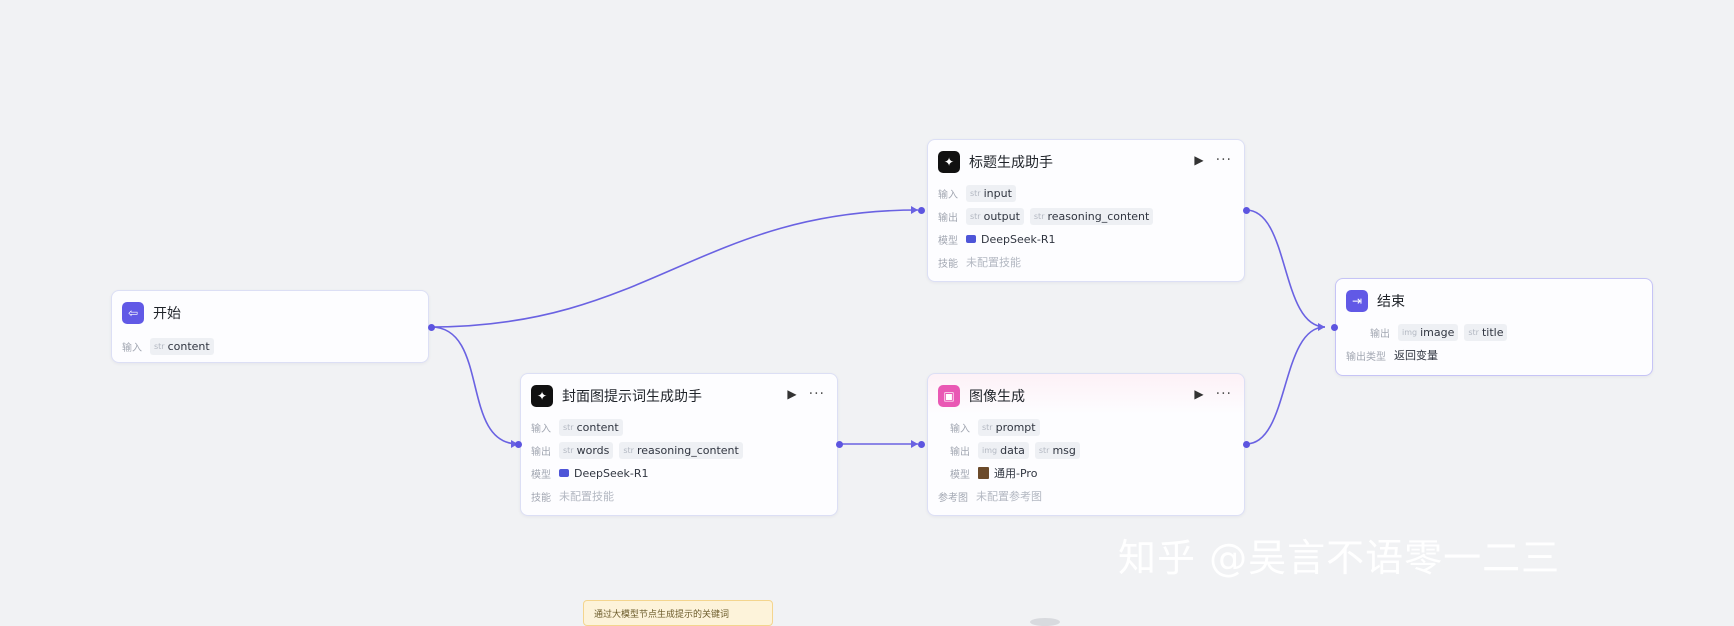 This screenshot has height=626, width=1734. Describe the element at coordinates (1009, 427) in the screenshot. I see `variable-tag: str prompt` at that location.